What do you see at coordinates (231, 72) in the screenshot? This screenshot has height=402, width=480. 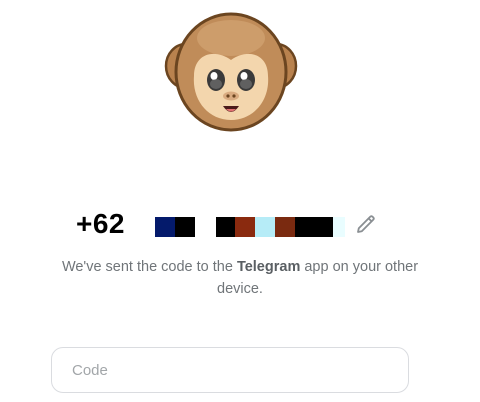 I see `monkey-avatar-icon` at bounding box center [231, 72].